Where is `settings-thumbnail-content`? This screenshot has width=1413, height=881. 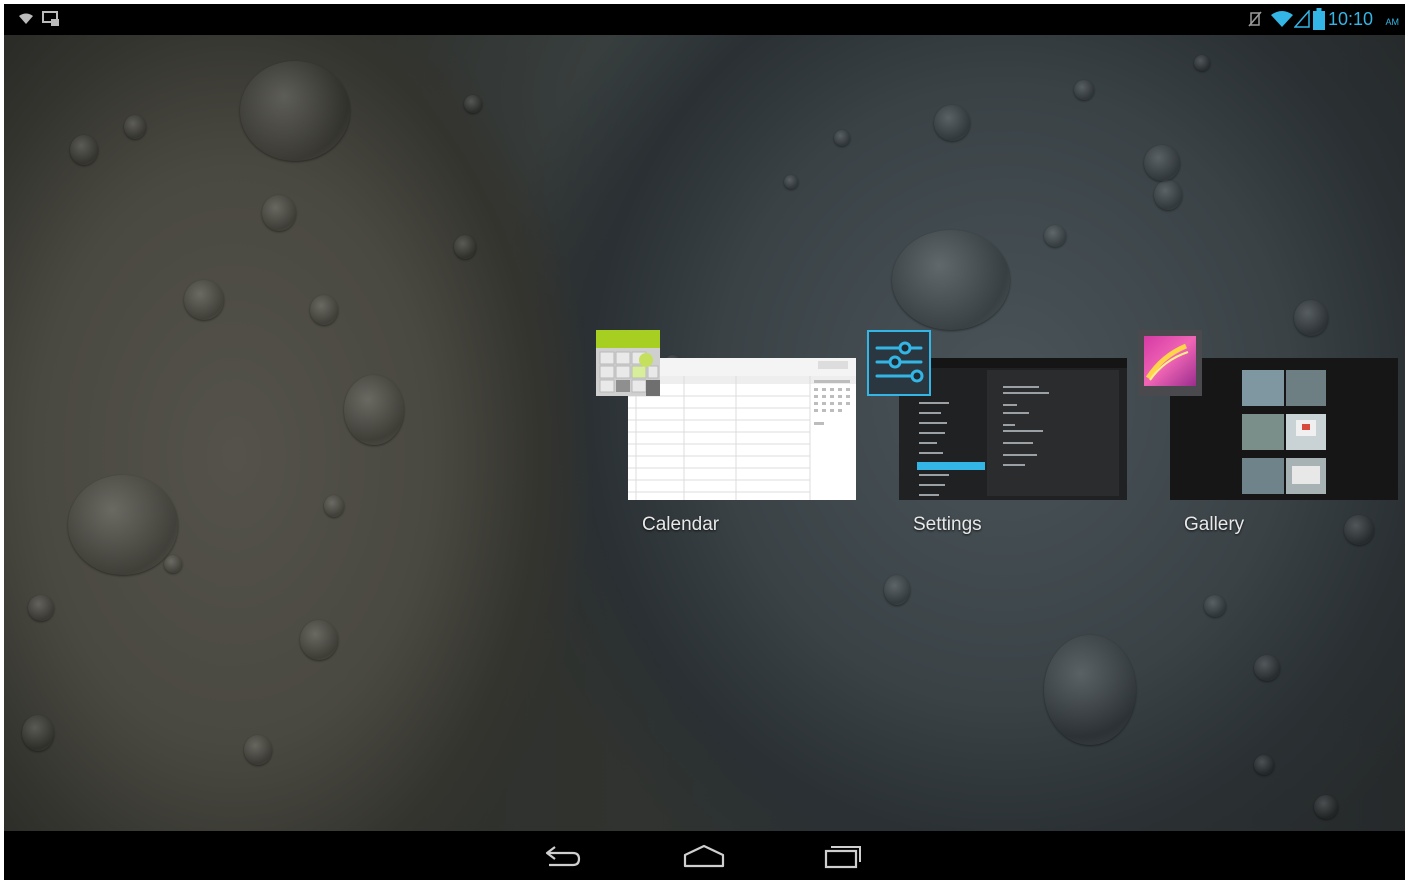 settings-thumbnail-content is located at coordinates (1013, 427).